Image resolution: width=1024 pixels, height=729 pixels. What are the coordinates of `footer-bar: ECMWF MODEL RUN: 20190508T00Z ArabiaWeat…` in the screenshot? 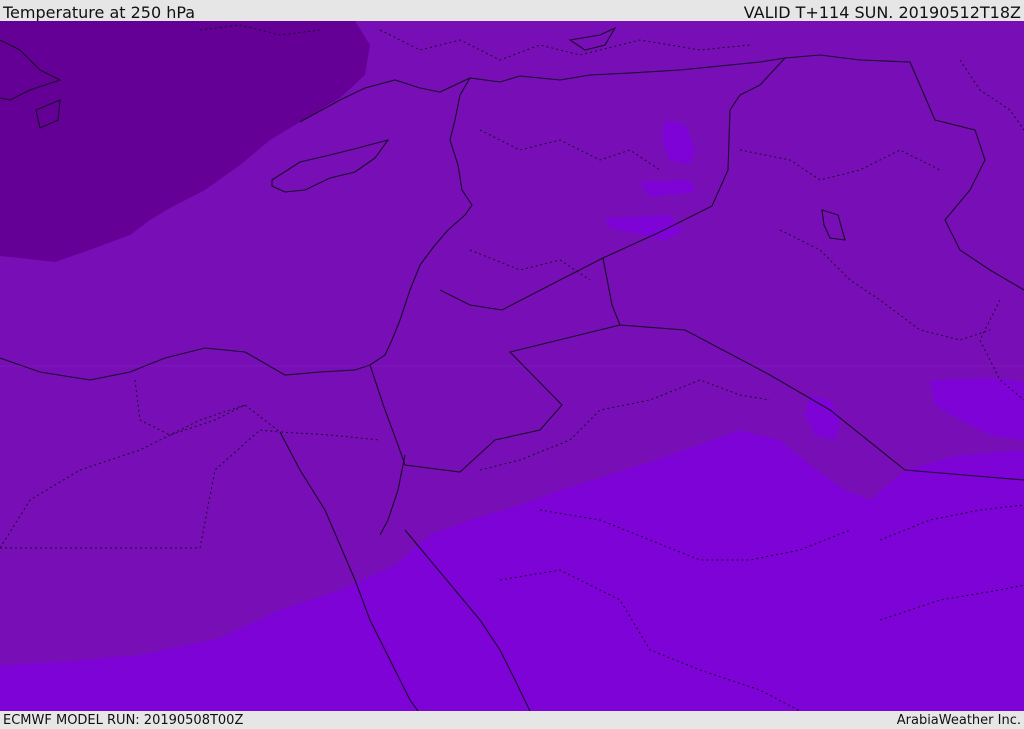 It's located at (512, 720).